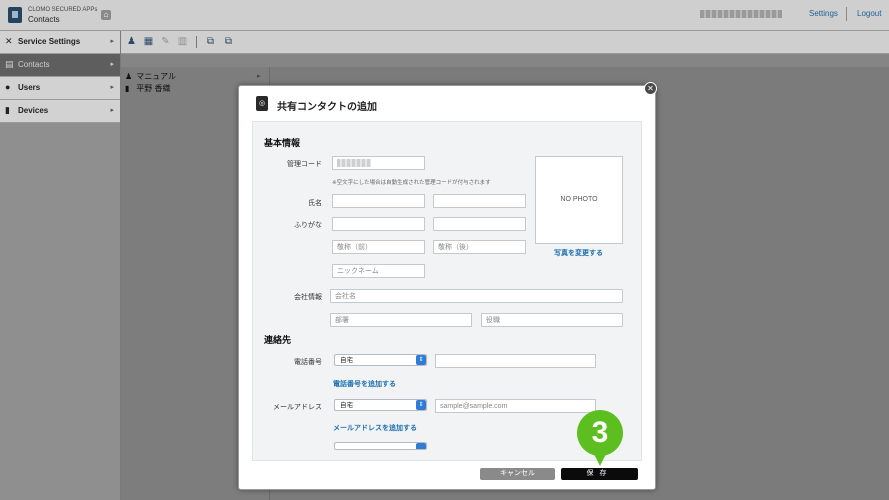  I want to click on nickname-field: ニックネーム, so click(378, 271).